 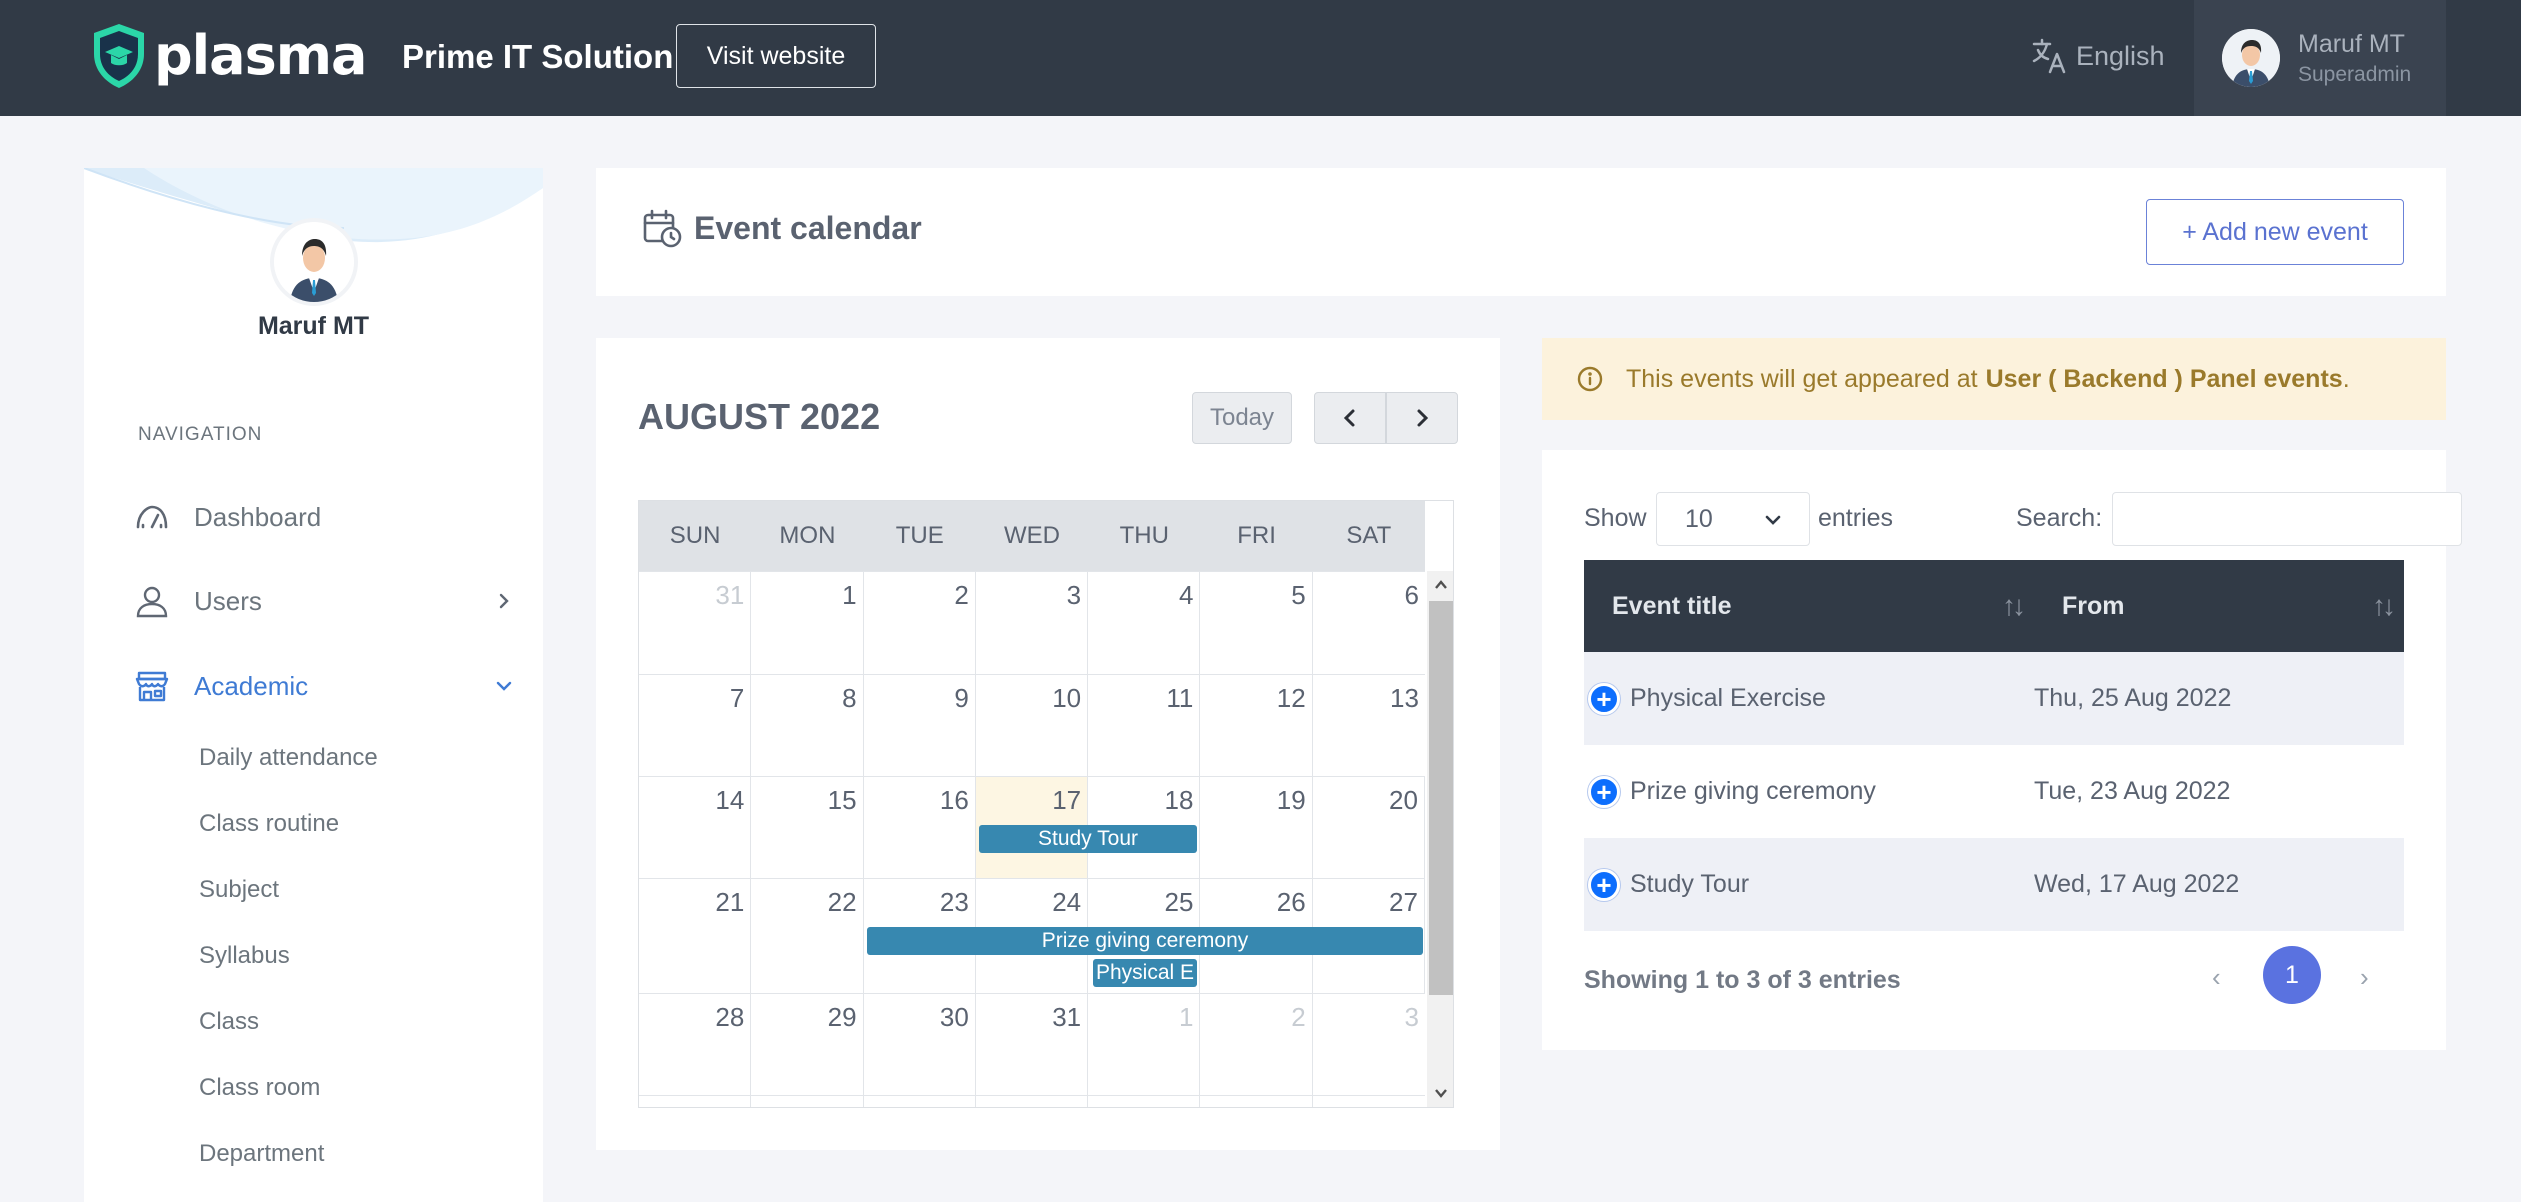 What do you see at coordinates (1672, 605) in the screenshot?
I see `column-header-label: Event title` at bounding box center [1672, 605].